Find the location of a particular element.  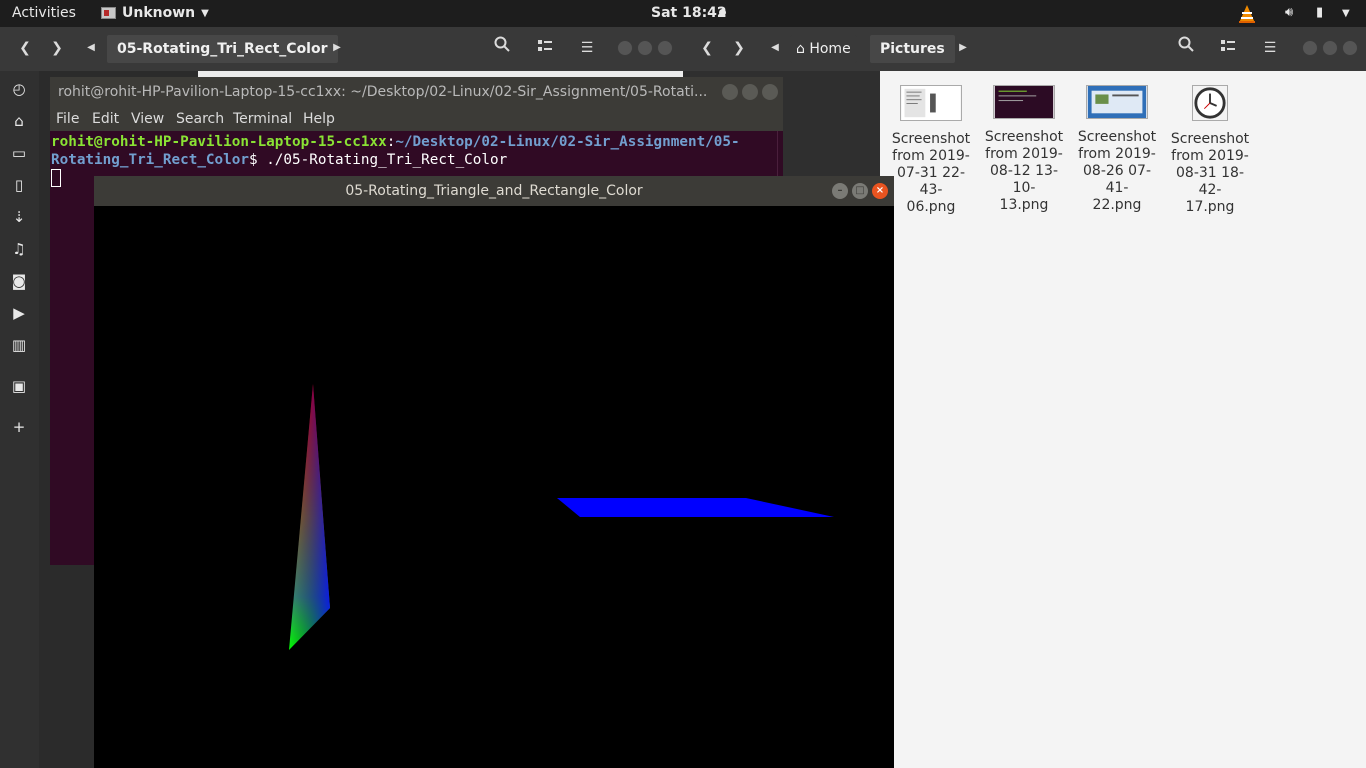

dock: ◴ ⌂ ▭ ▯ ⇣ ♫ ◙ ▶ ▥ ▣ + is located at coordinates (19, 419).